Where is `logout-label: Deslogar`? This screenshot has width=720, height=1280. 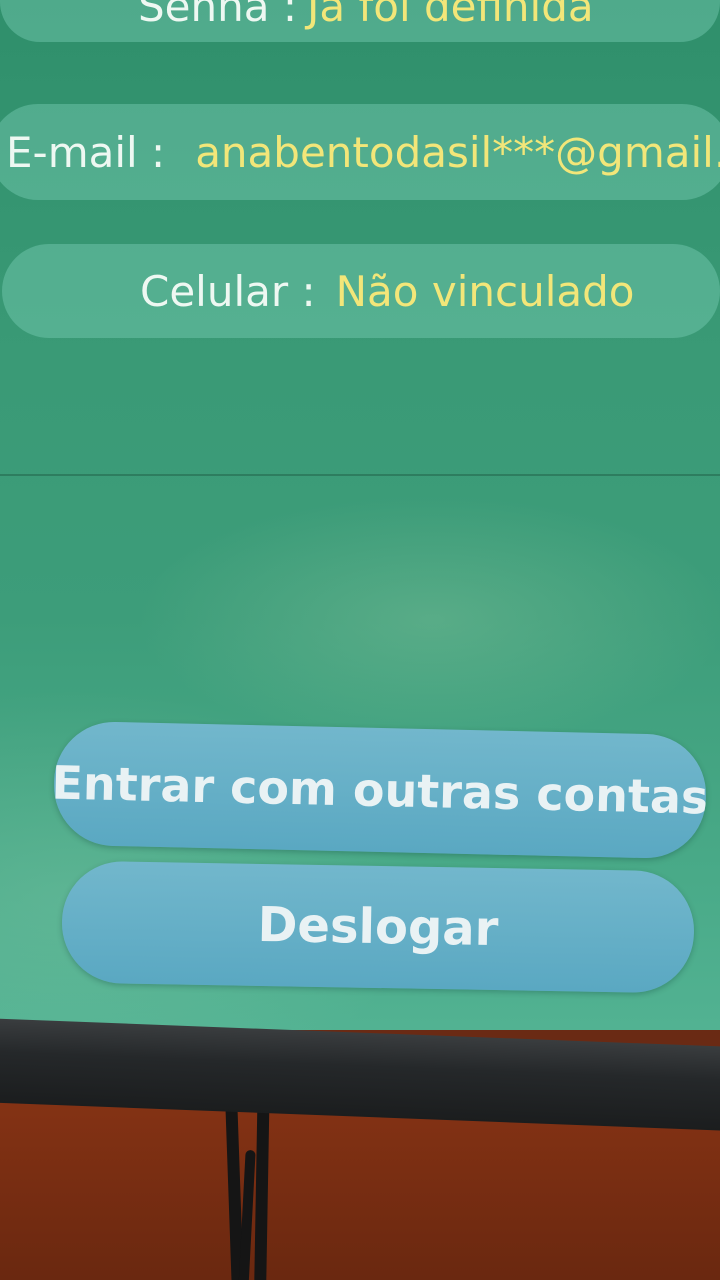 logout-label: Deslogar is located at coordinates (378, 927).